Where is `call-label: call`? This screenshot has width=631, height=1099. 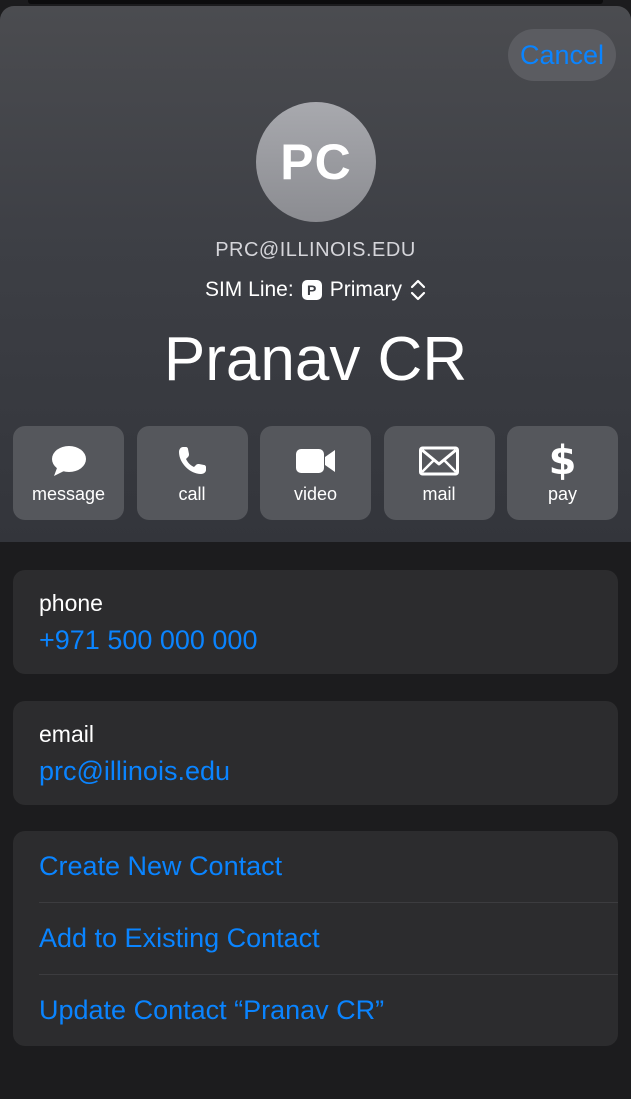 call-label: call is located at coordinates (192, 494).